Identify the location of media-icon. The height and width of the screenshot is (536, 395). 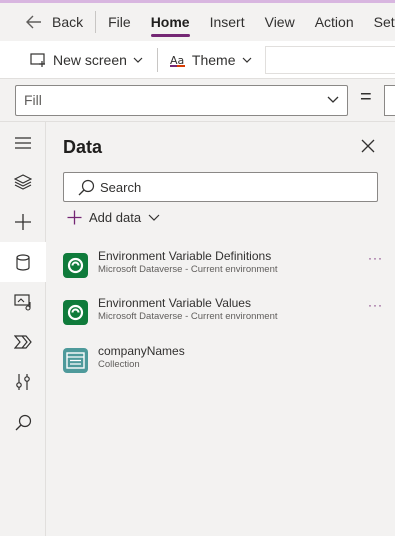
(22, 302).